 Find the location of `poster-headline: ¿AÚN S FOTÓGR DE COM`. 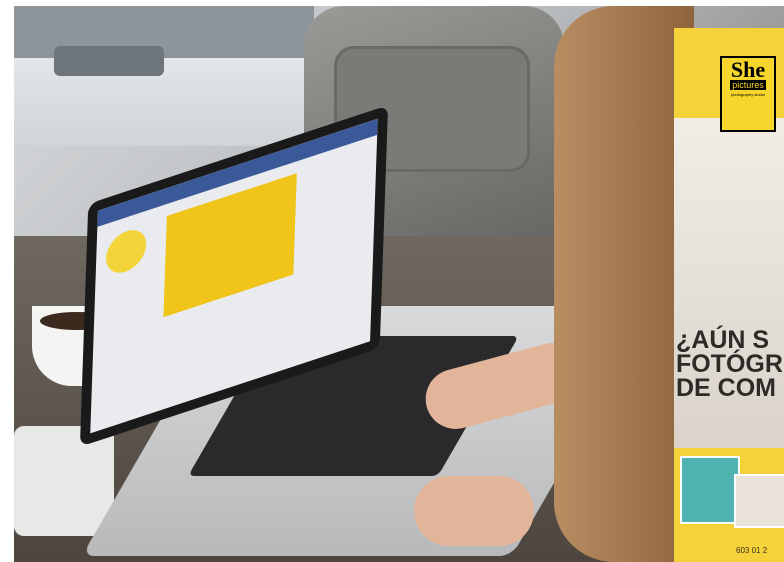

poster-headline: ¿AÚN S FOTÓGR DE COM is located at coordinates (730, 364).